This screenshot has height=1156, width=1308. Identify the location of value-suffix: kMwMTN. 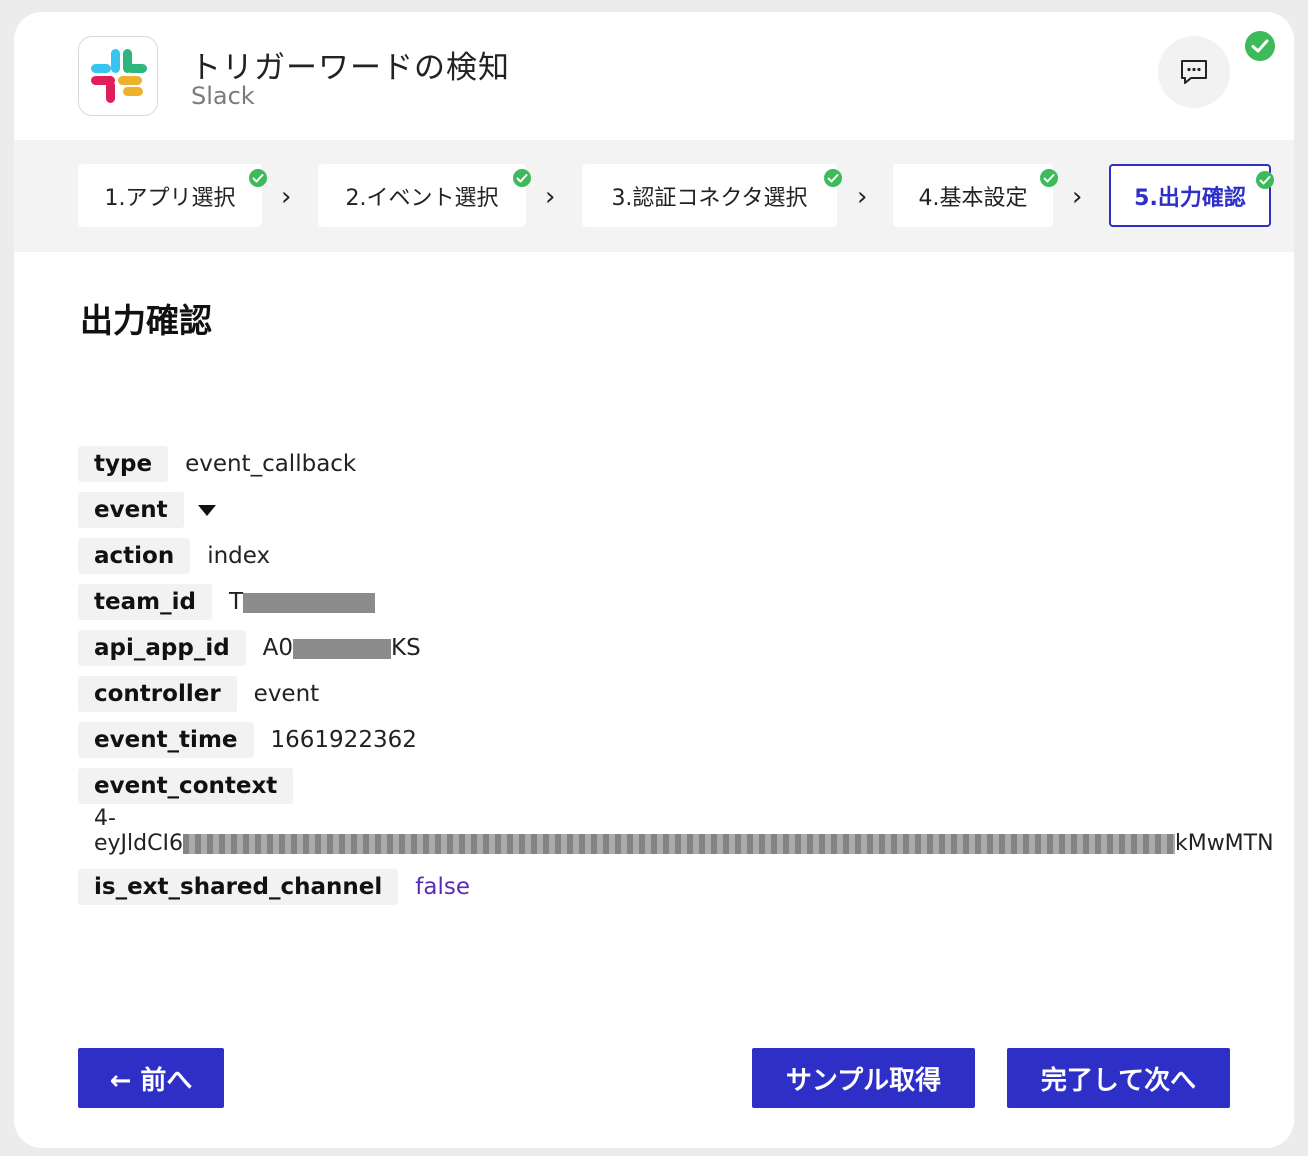
(1224, 843).